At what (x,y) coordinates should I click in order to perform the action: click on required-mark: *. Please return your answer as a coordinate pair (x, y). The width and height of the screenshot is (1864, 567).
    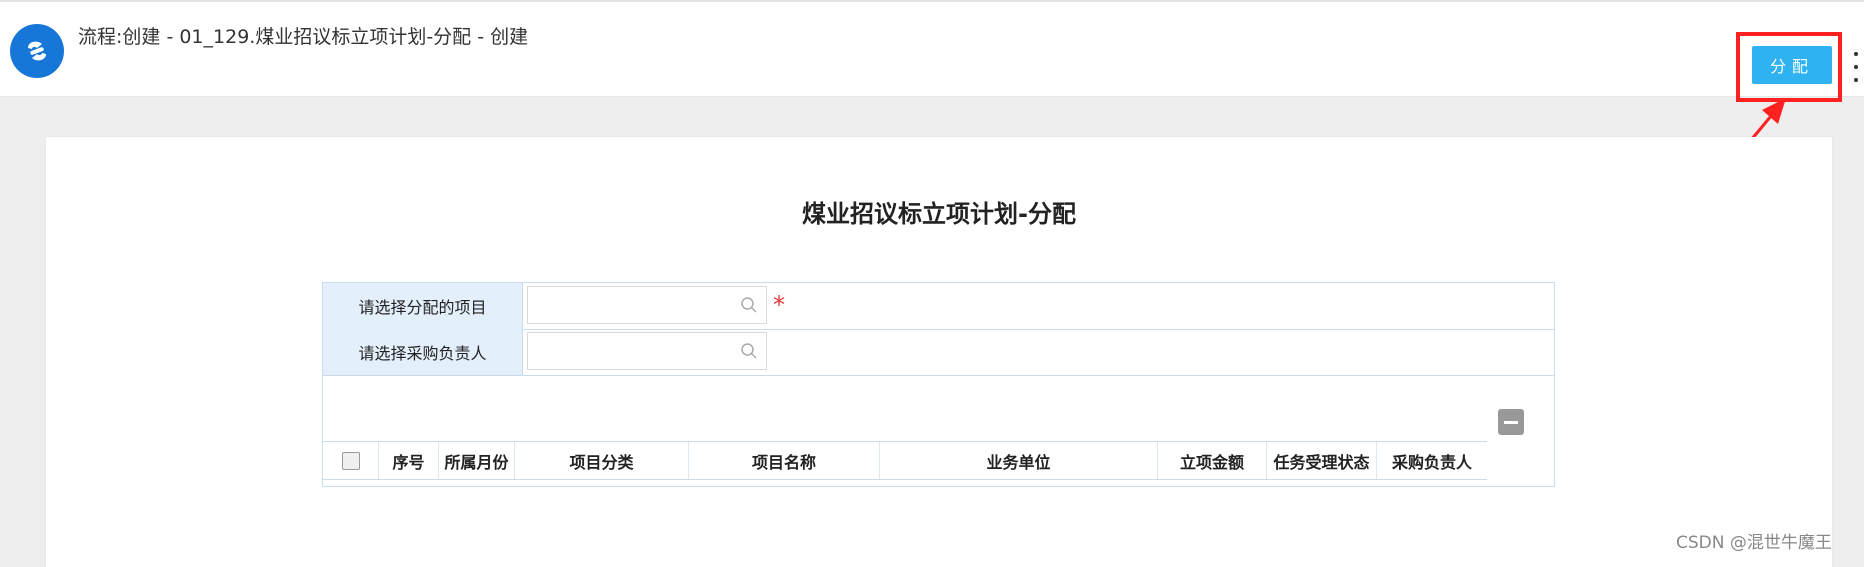
    Looking at the image, I should click on (779, 305).